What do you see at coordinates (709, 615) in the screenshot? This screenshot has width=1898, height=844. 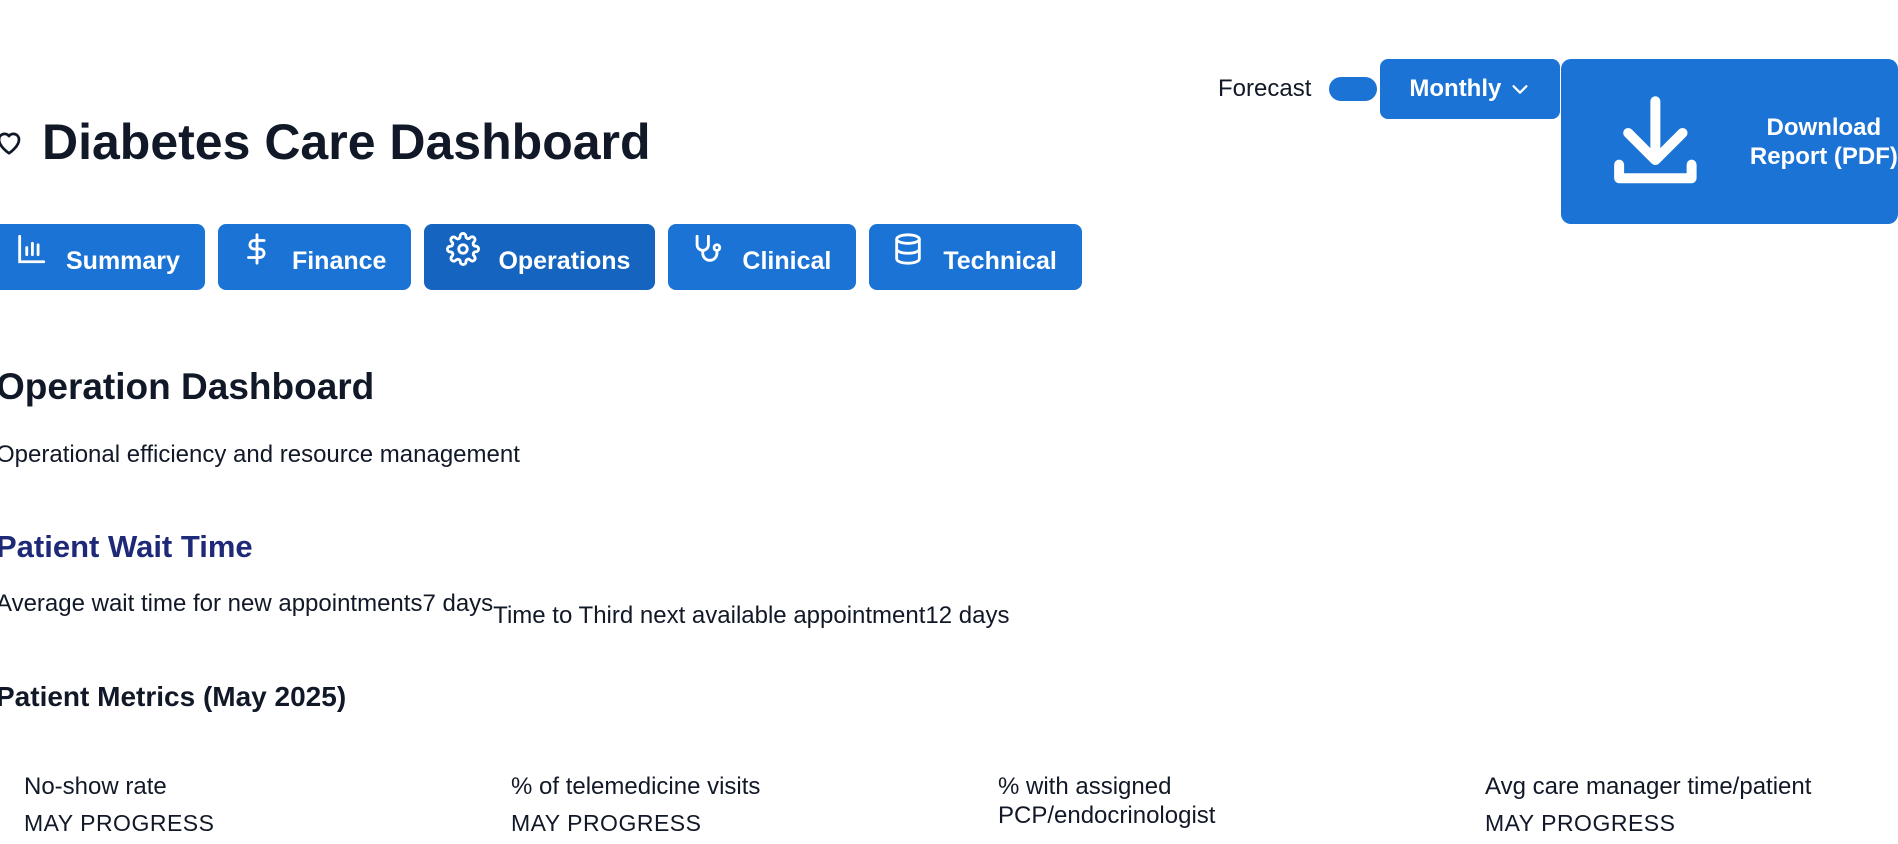 I see `wait-time-label: Time to Third next available appointment` at bounding box center [709, 615].